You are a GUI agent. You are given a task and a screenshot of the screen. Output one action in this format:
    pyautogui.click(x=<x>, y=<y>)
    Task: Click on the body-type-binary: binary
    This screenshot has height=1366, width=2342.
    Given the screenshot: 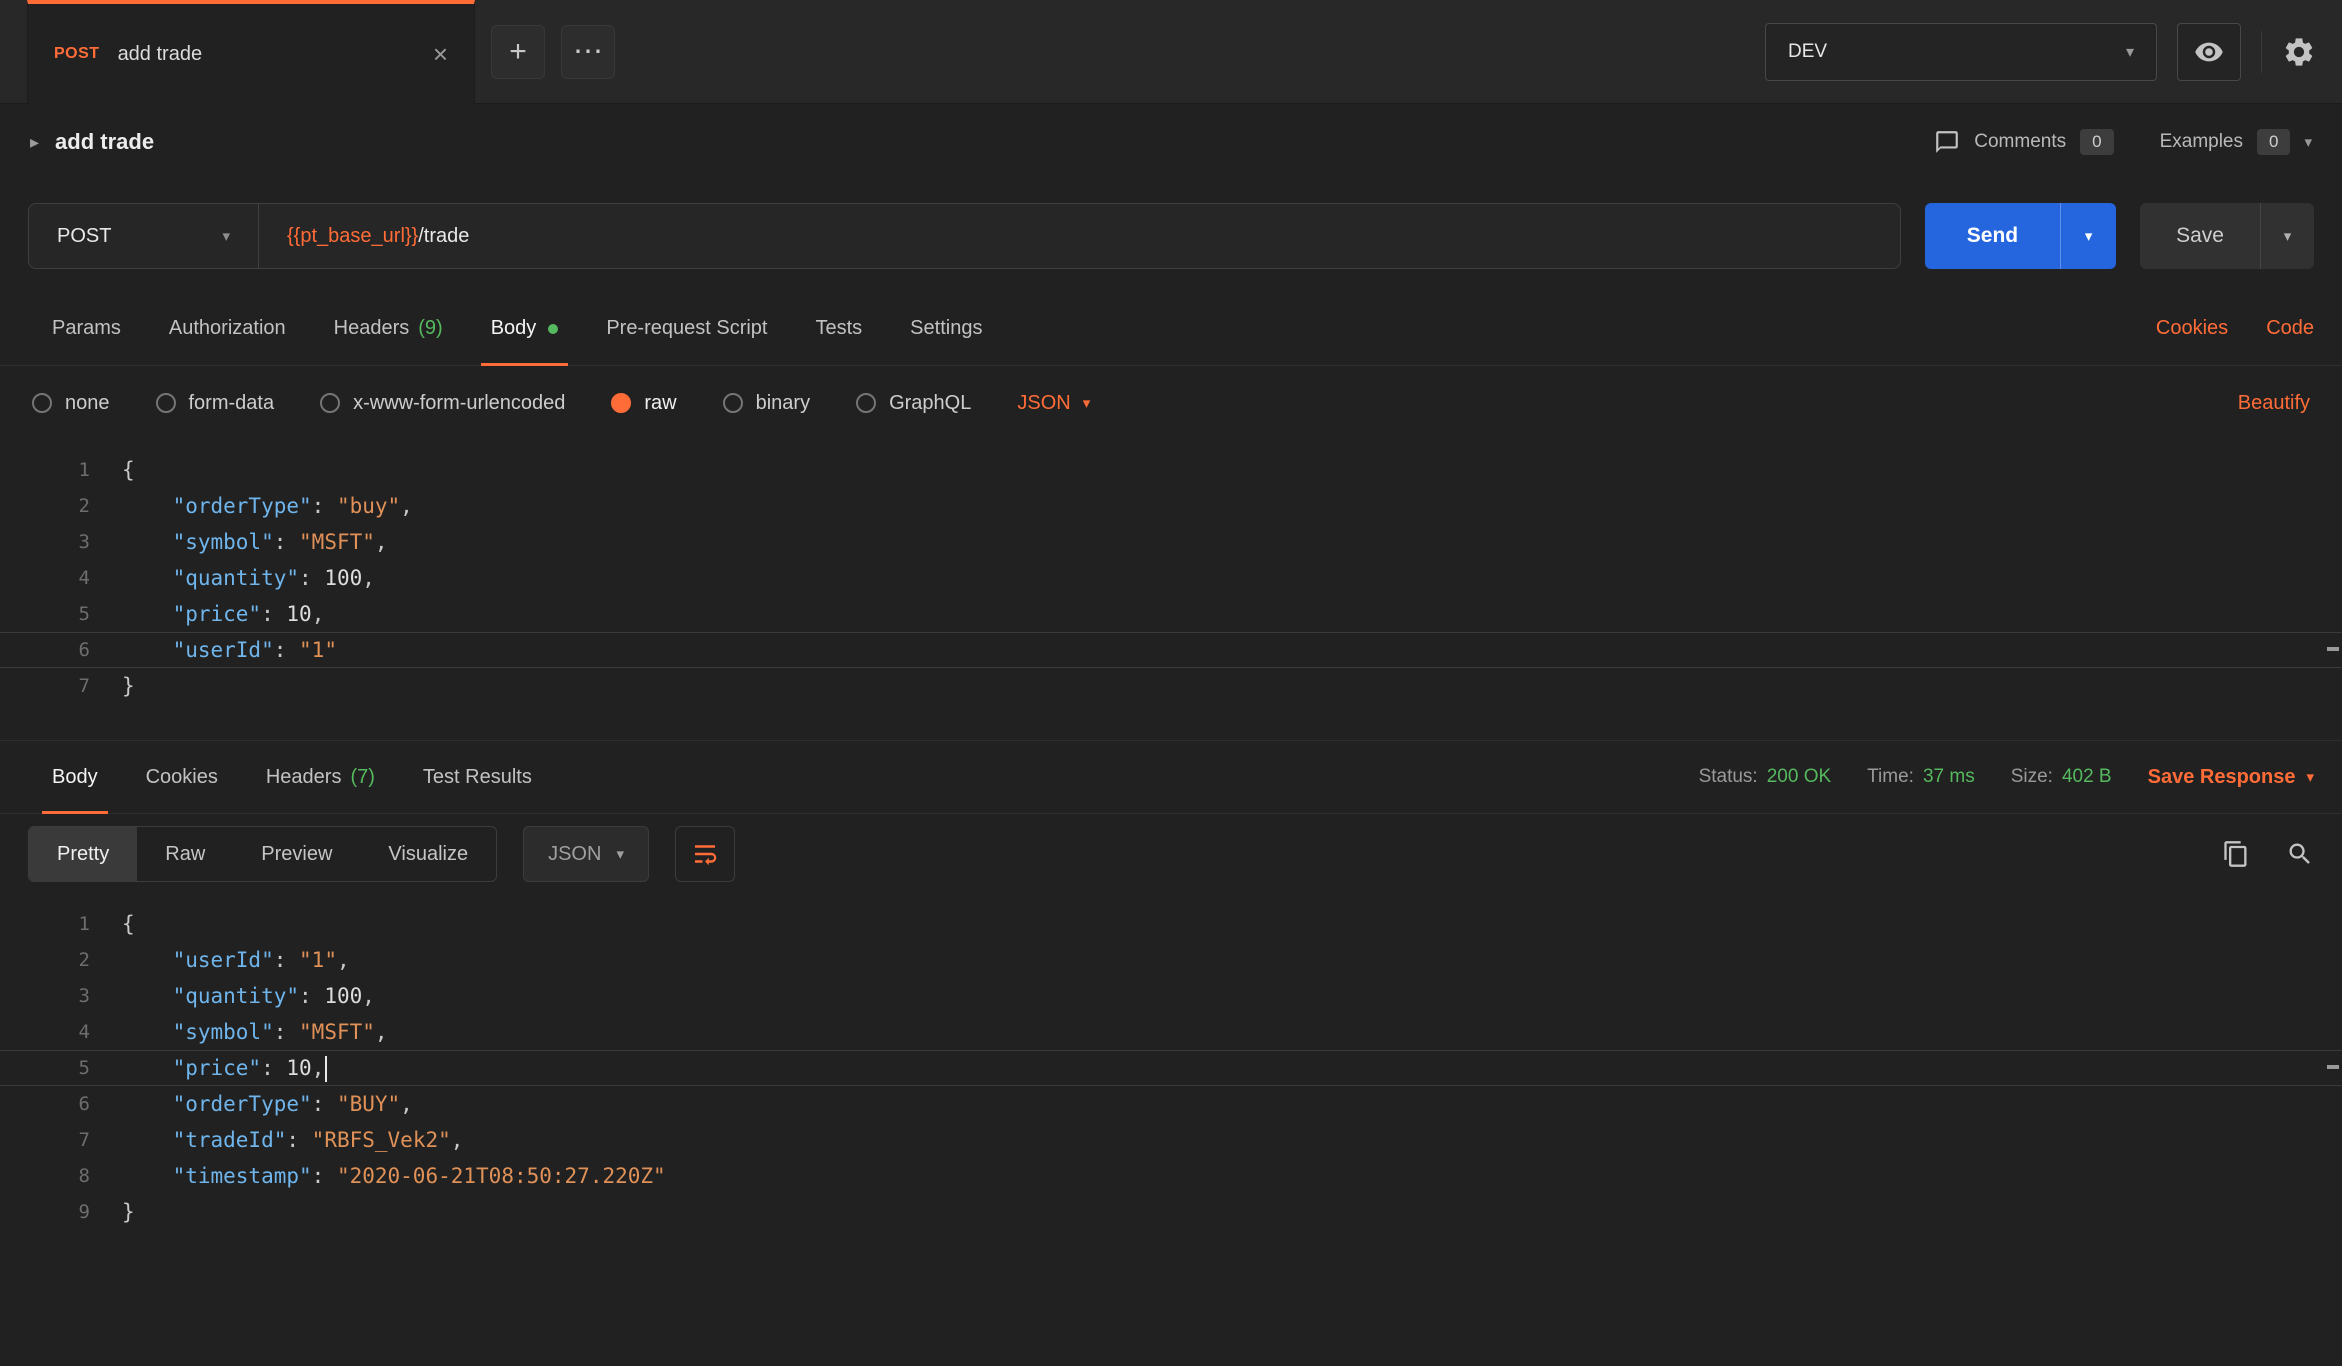 What is the action you would take?
    pyautogui.click(x=766, y=403)
    